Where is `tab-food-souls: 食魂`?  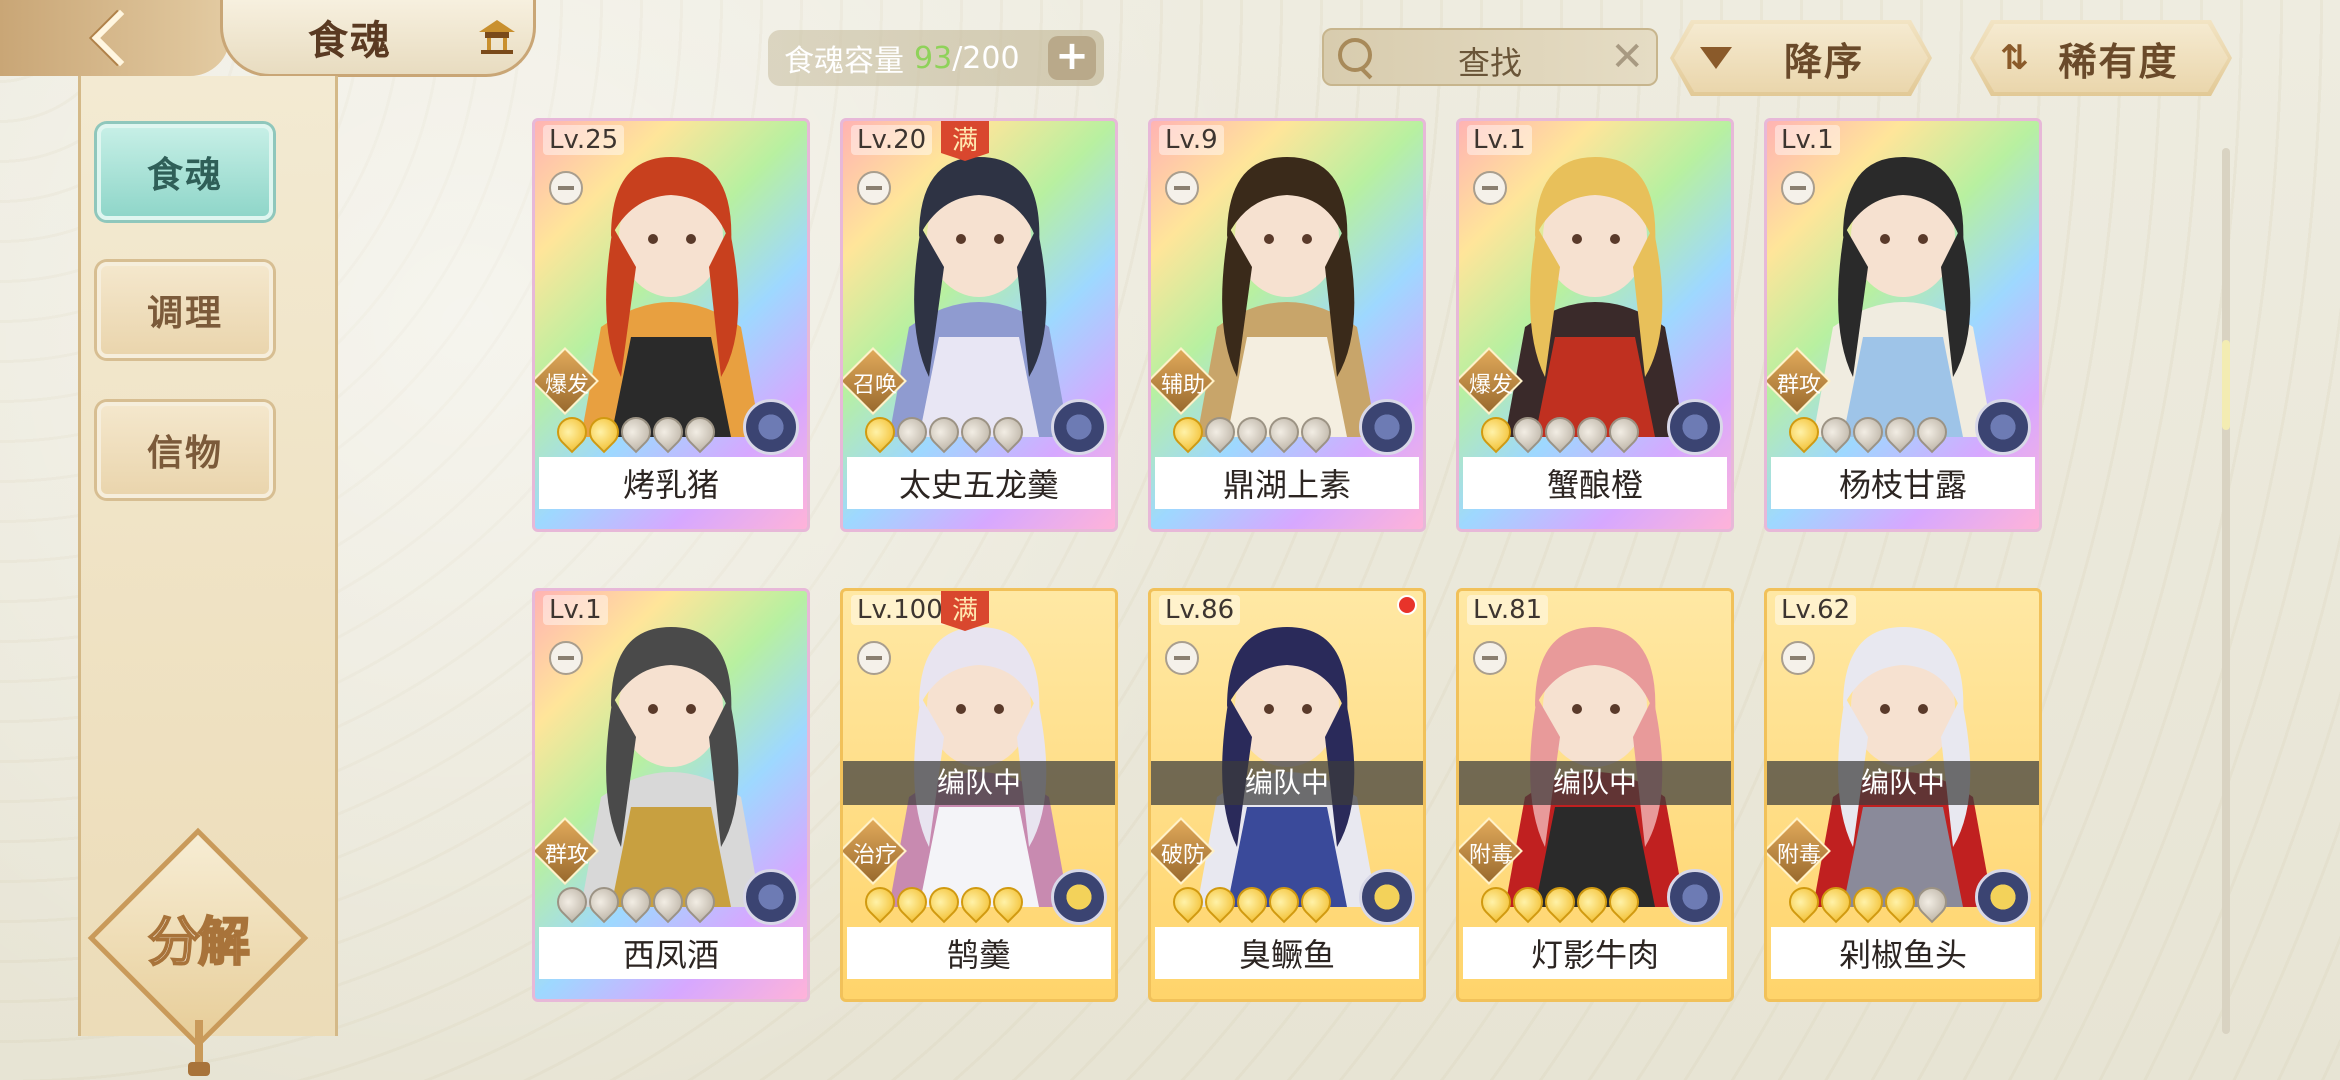
tab-food-souls: 食魂 is located at coordinates (185, 172).